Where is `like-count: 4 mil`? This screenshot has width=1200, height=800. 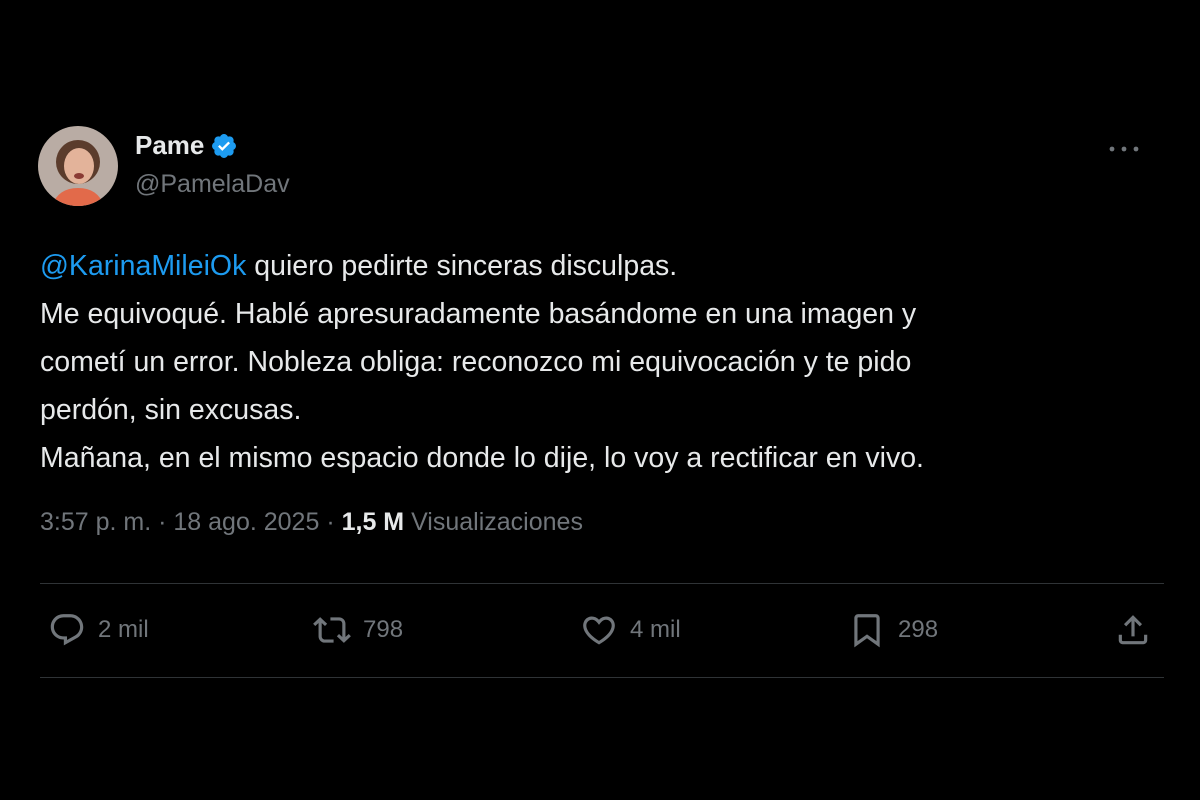
like-count: 4 mil is located at coordinates (655, 629).